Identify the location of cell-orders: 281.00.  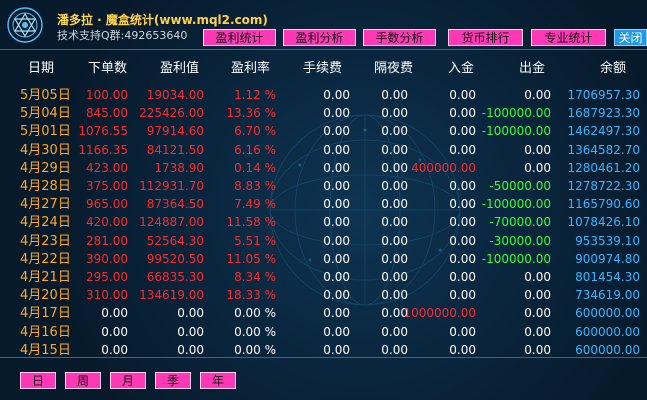
(107, 240).